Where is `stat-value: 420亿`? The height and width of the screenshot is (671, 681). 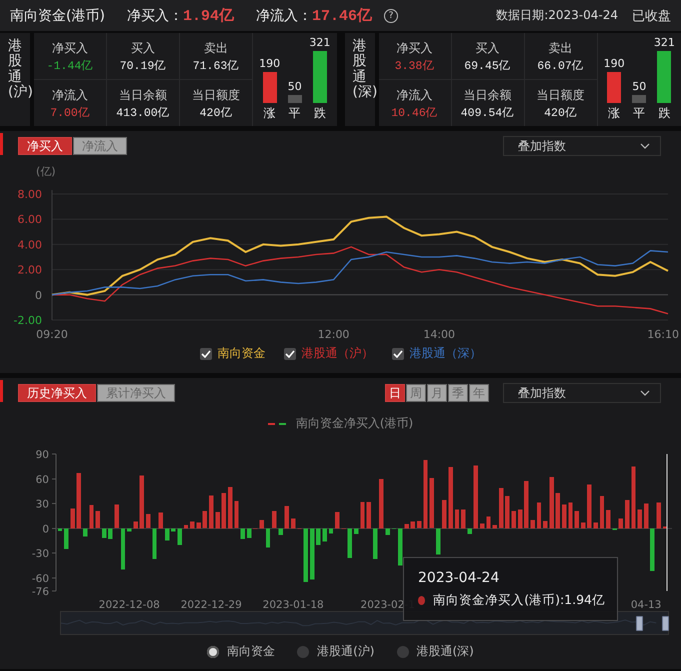
stat-value: 420亿 is located at coordinates (560, 113).